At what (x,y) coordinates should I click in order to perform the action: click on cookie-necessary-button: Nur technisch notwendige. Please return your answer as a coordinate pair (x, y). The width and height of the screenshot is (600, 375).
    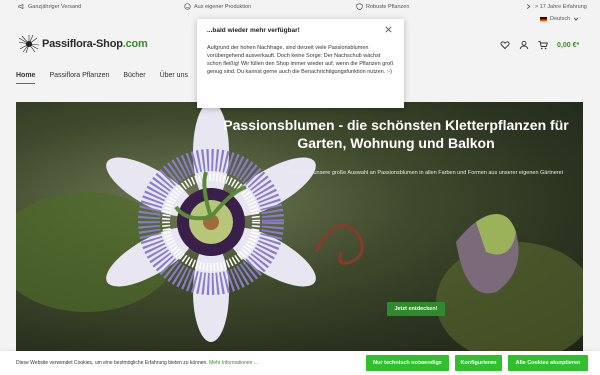
    Looking at the image, I should click on (407, 363).